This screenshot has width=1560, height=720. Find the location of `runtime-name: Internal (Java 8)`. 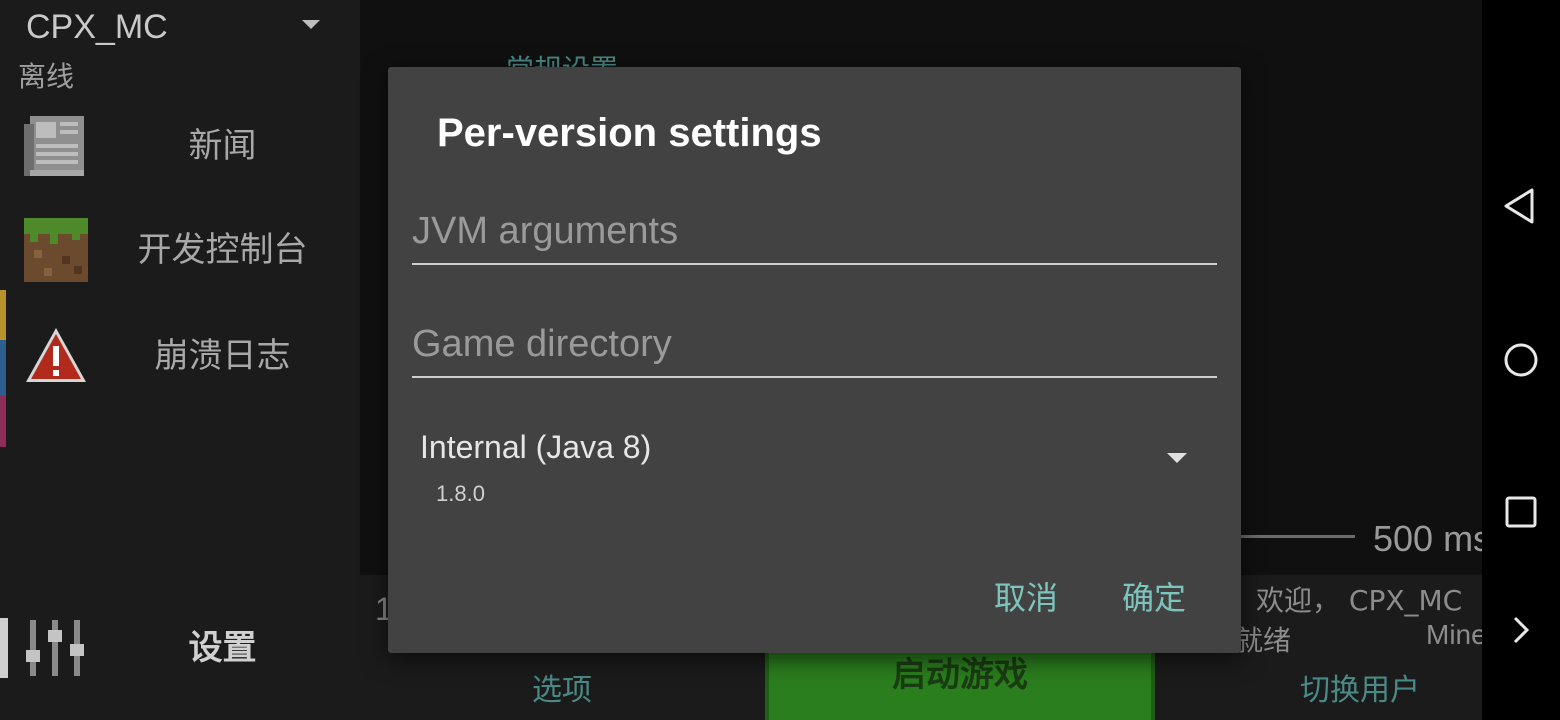

runtime-name: Internal (Java 8) is located at coordinates (536, 447).